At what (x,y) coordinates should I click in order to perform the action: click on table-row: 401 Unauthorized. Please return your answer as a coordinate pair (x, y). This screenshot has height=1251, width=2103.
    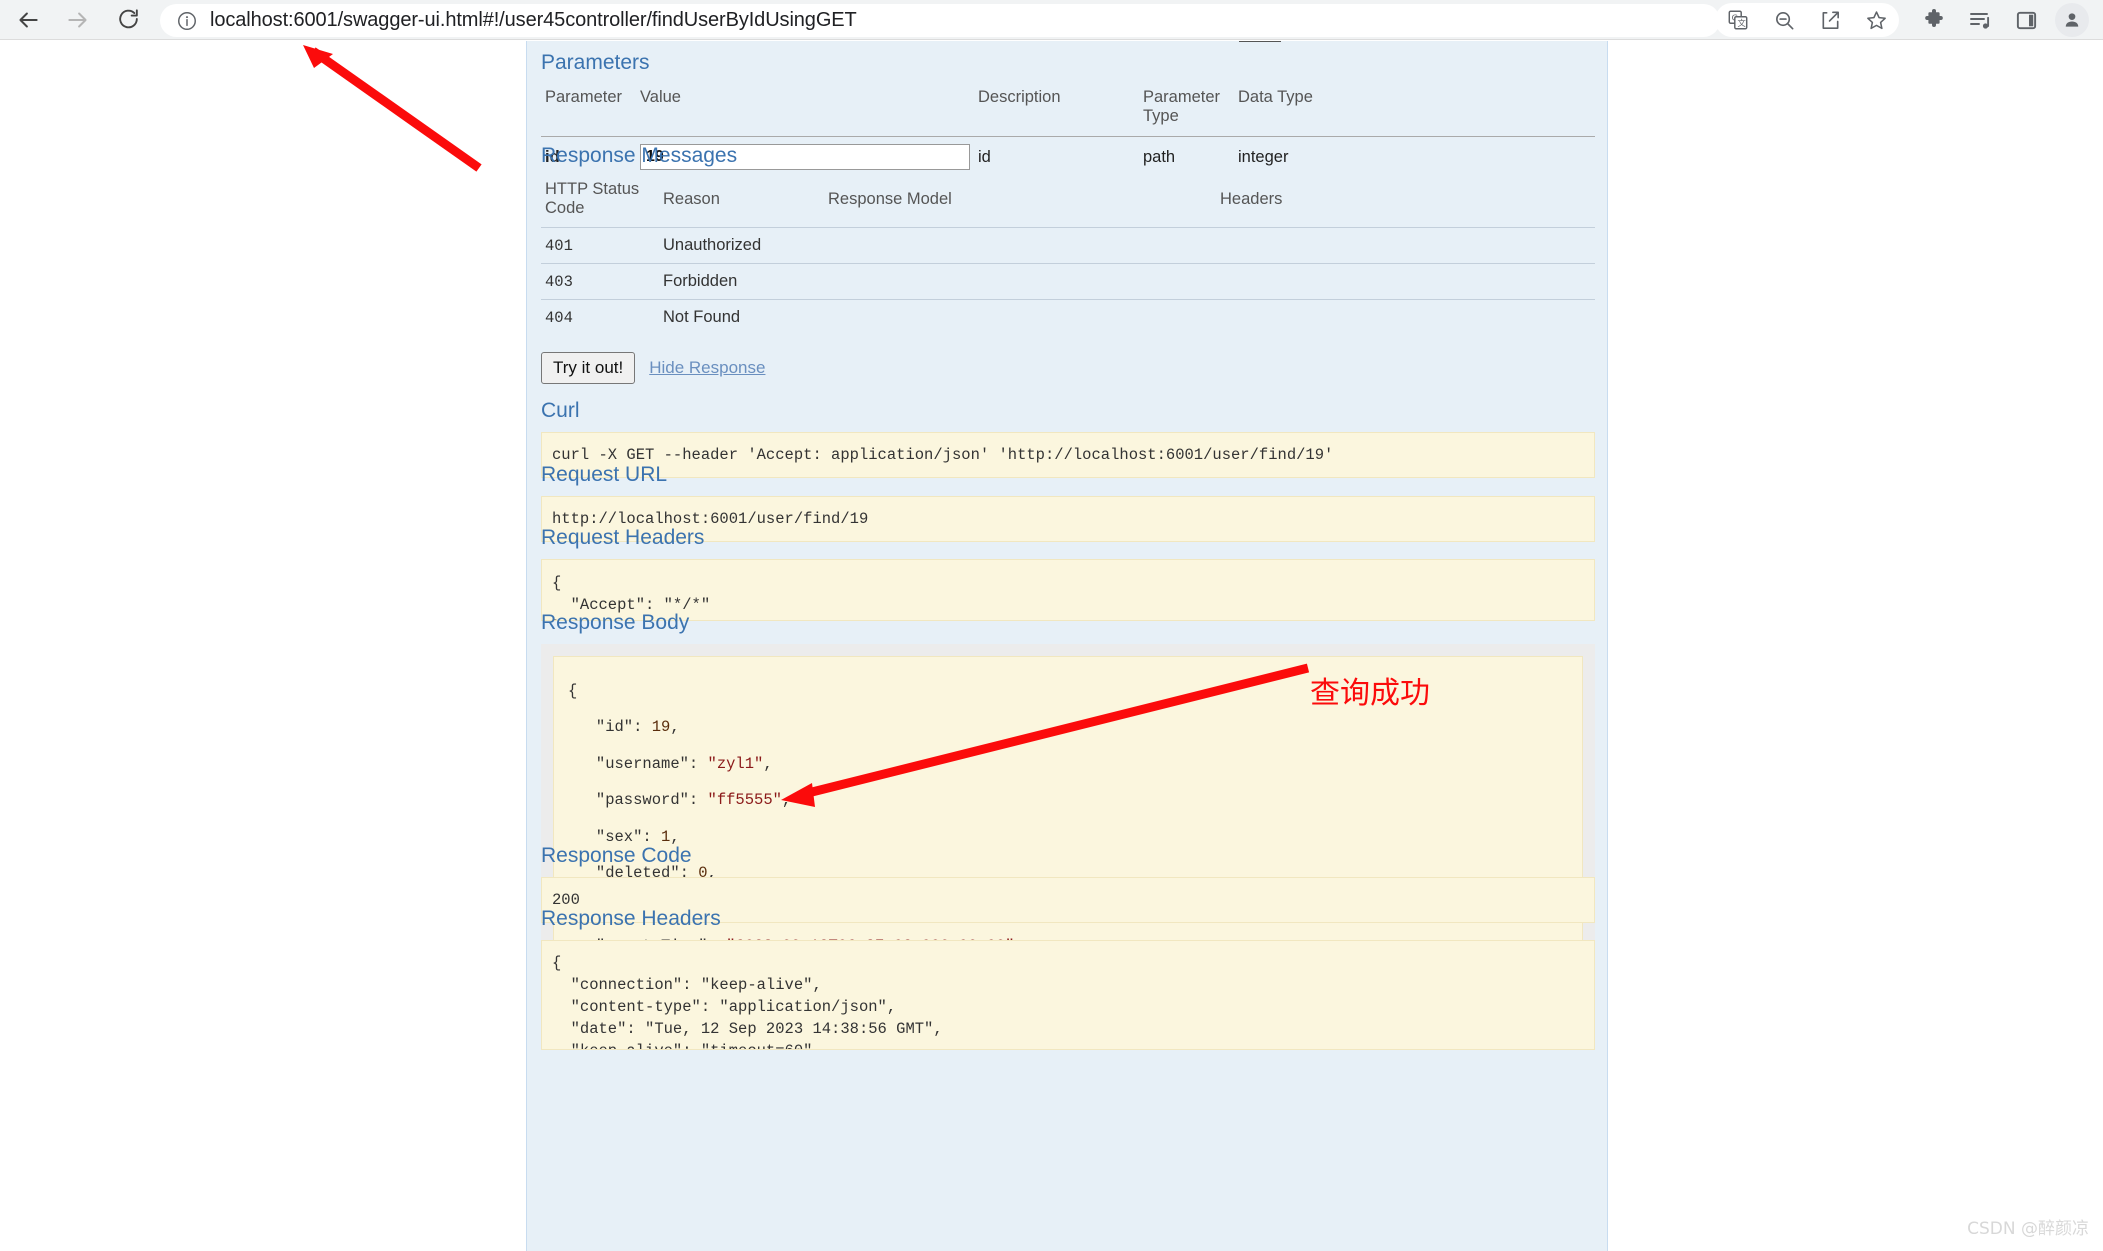
    Looking at the image, I should click on (1068, 245).